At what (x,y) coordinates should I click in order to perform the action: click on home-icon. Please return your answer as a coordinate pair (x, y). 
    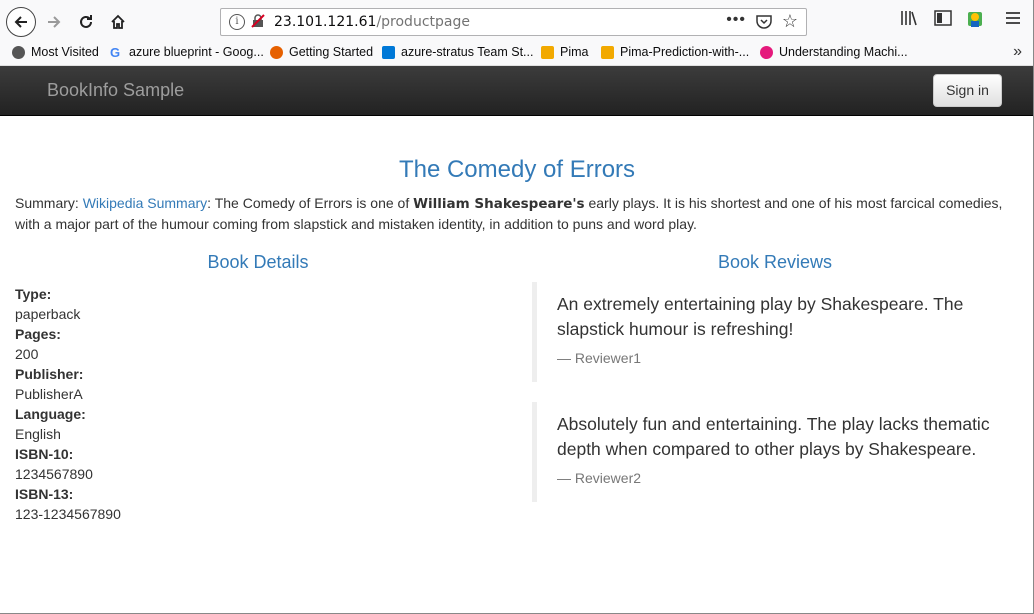
    Looking at the image, I should click on (118, 22).